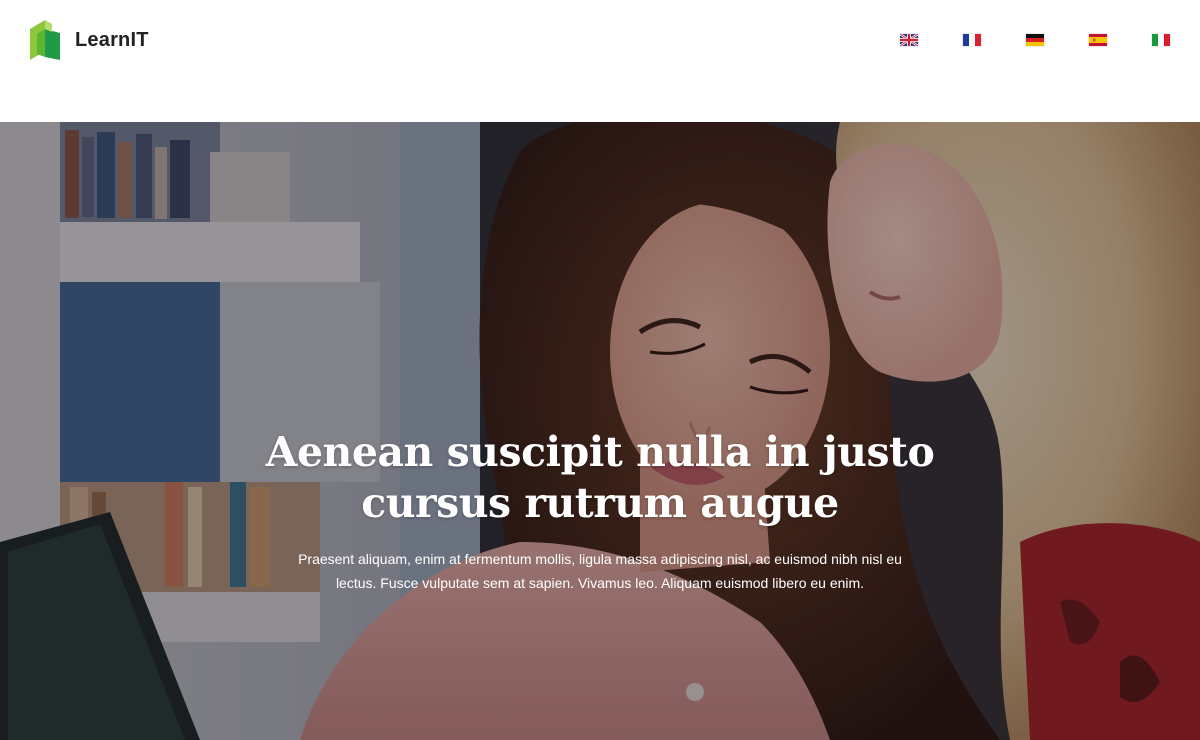  I want to click on brand-name: LearnIT, so click(112, 39).